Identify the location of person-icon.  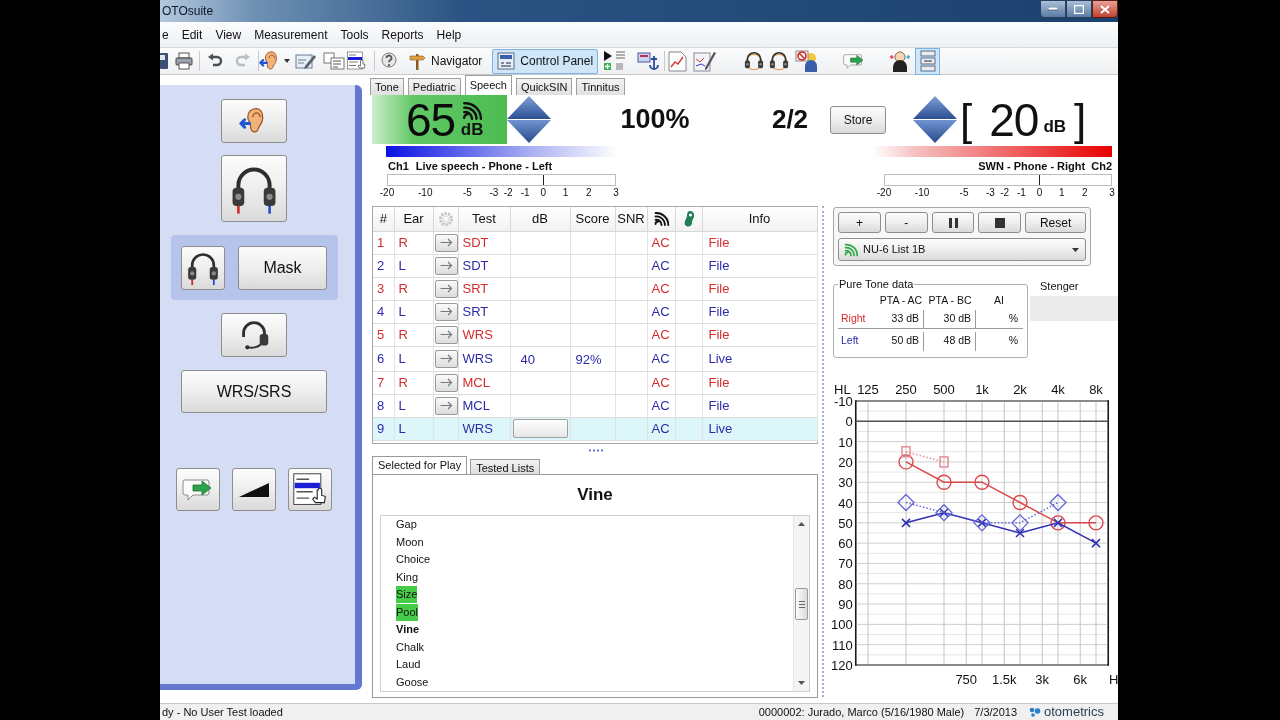
(900, 61).